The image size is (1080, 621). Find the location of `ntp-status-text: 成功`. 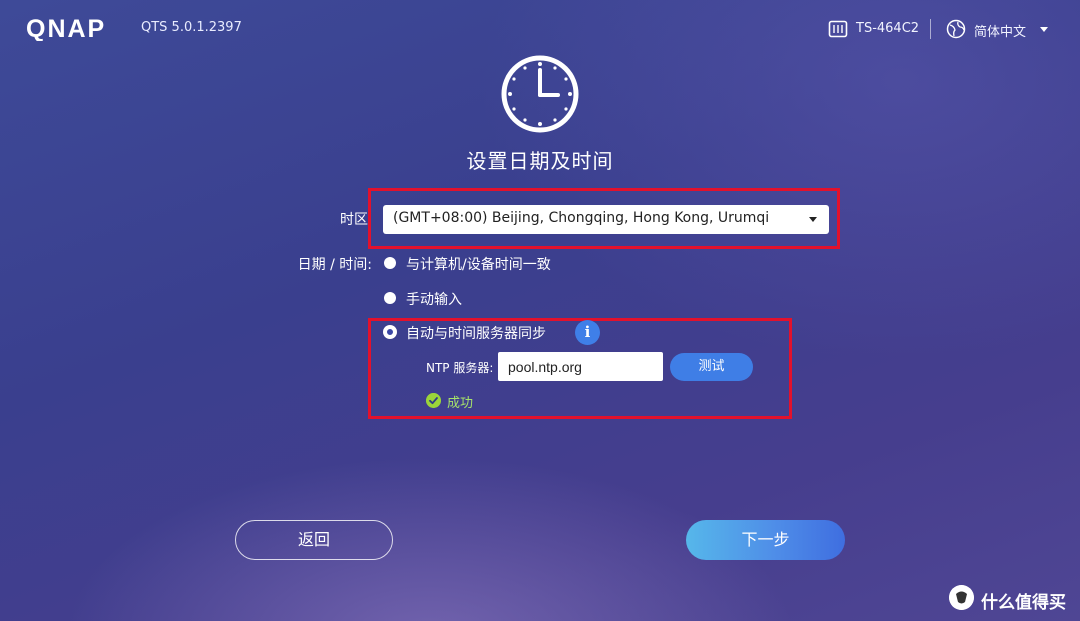

ntp-status-text: 成功 is located at coordinates (460, 403).